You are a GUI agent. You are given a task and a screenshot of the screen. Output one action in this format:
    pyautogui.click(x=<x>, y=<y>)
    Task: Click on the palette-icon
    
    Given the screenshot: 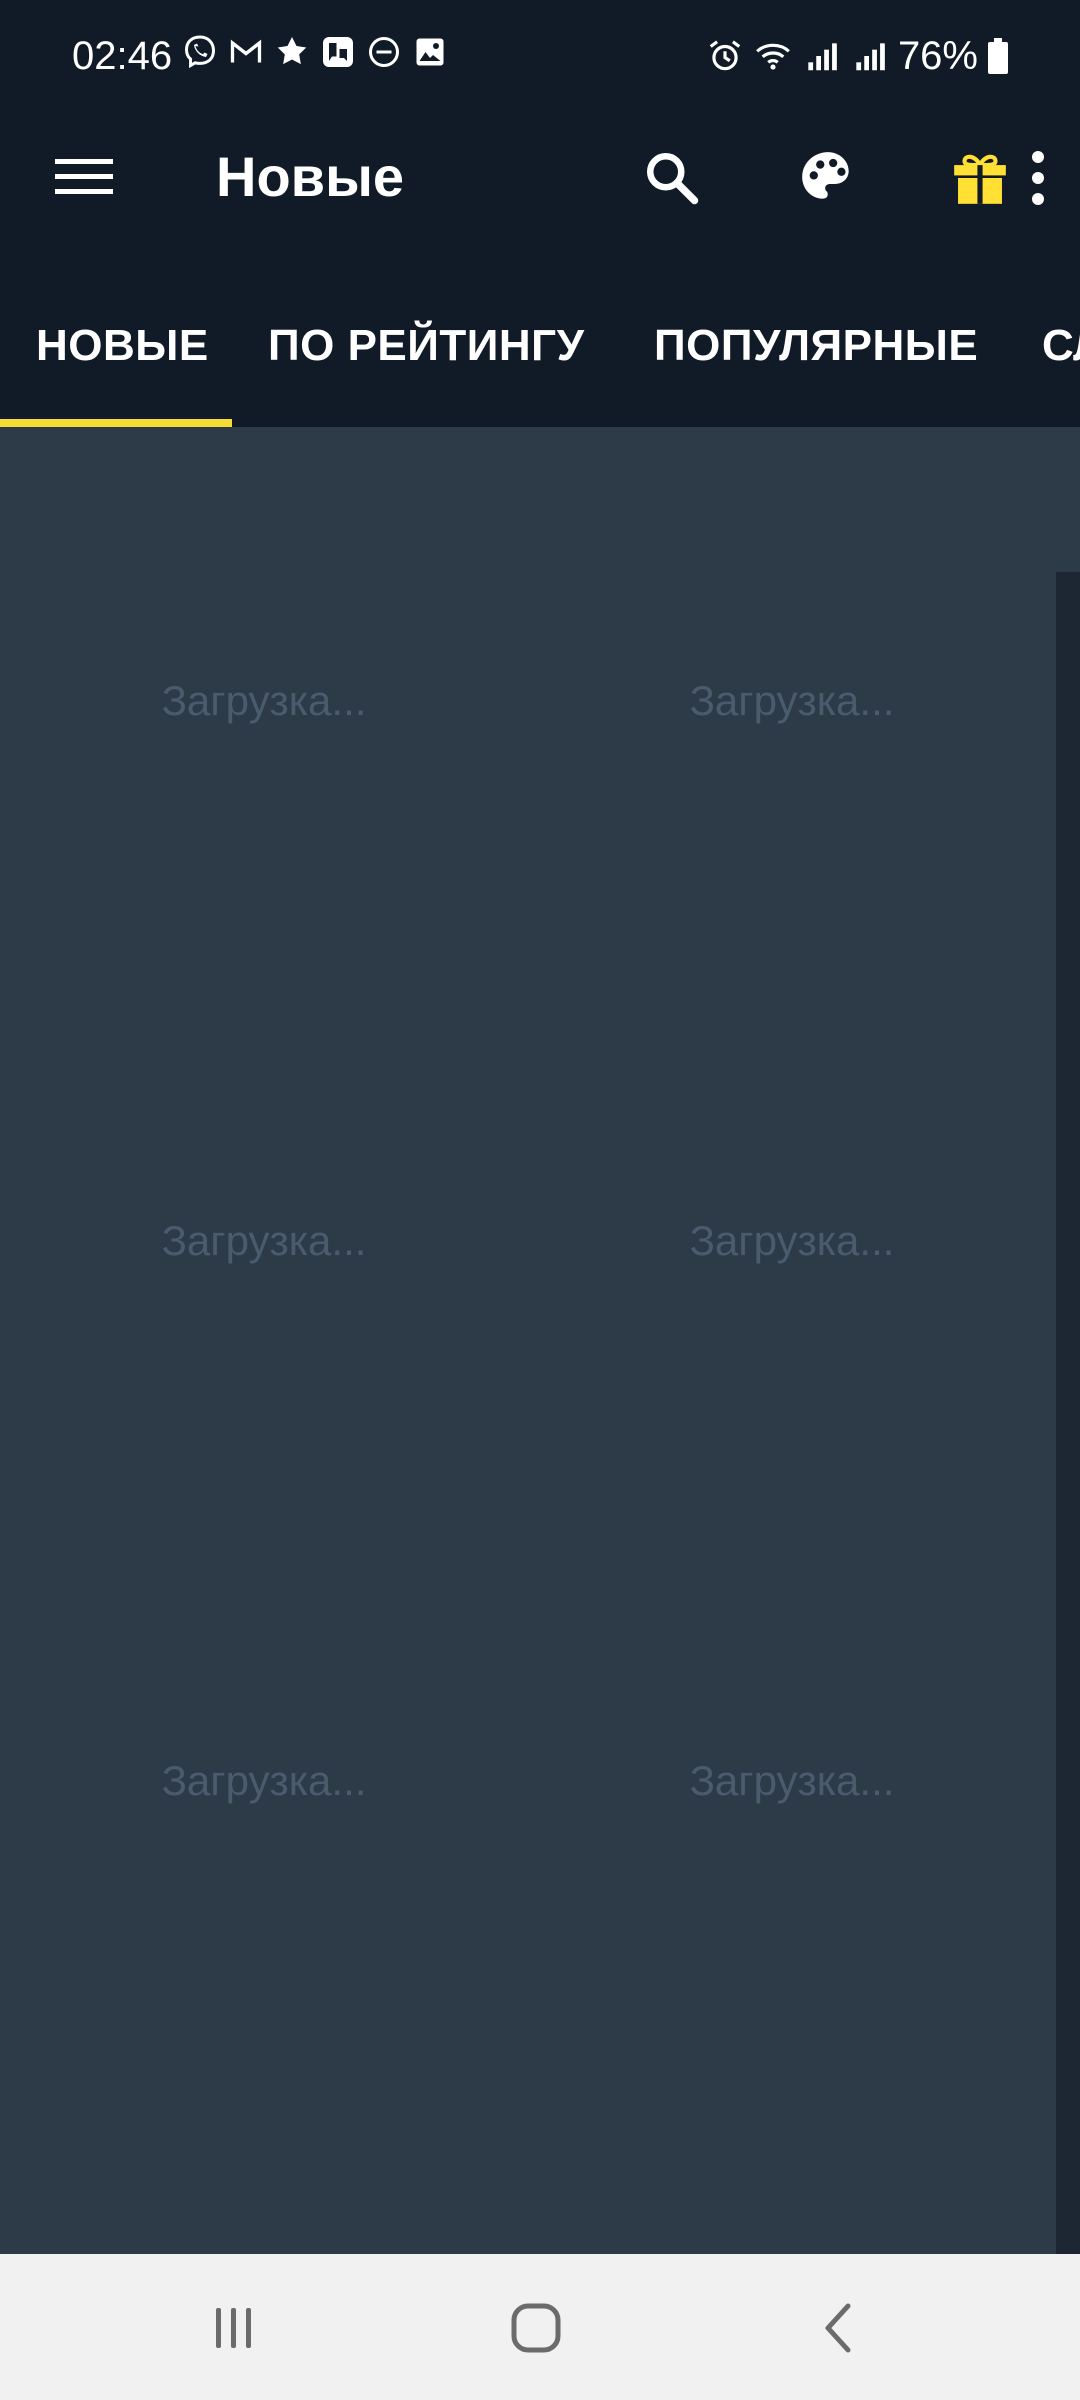 What is the action you would take?
    pyautogui.click(x=825, y=175)
    